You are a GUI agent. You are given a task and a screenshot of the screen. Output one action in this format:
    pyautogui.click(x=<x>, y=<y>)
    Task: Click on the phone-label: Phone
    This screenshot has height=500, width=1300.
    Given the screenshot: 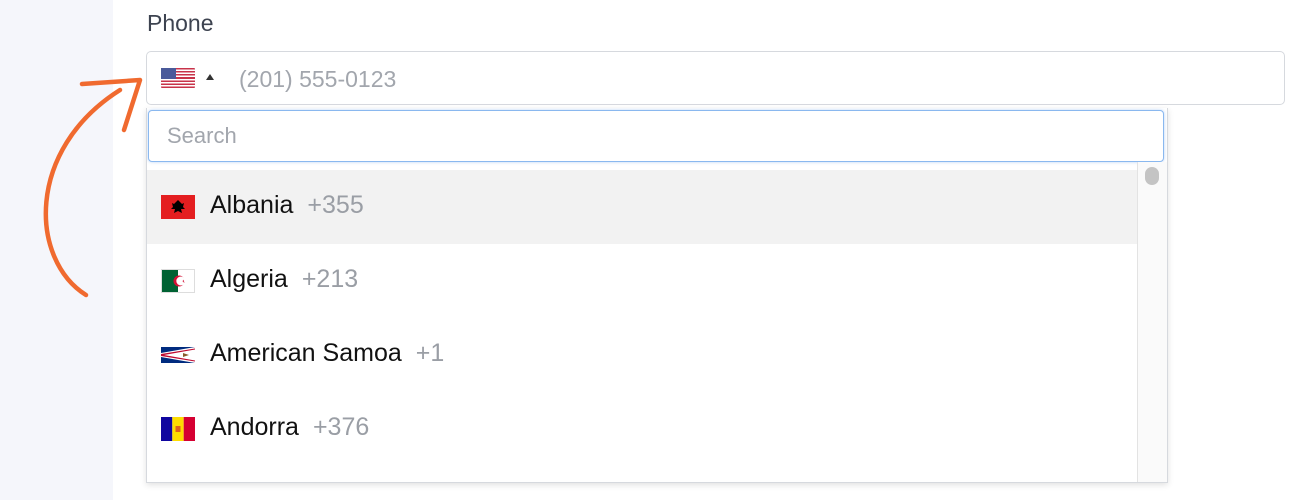 What is the action you would take?
    pyautogui.click(x=180, y=23)
    